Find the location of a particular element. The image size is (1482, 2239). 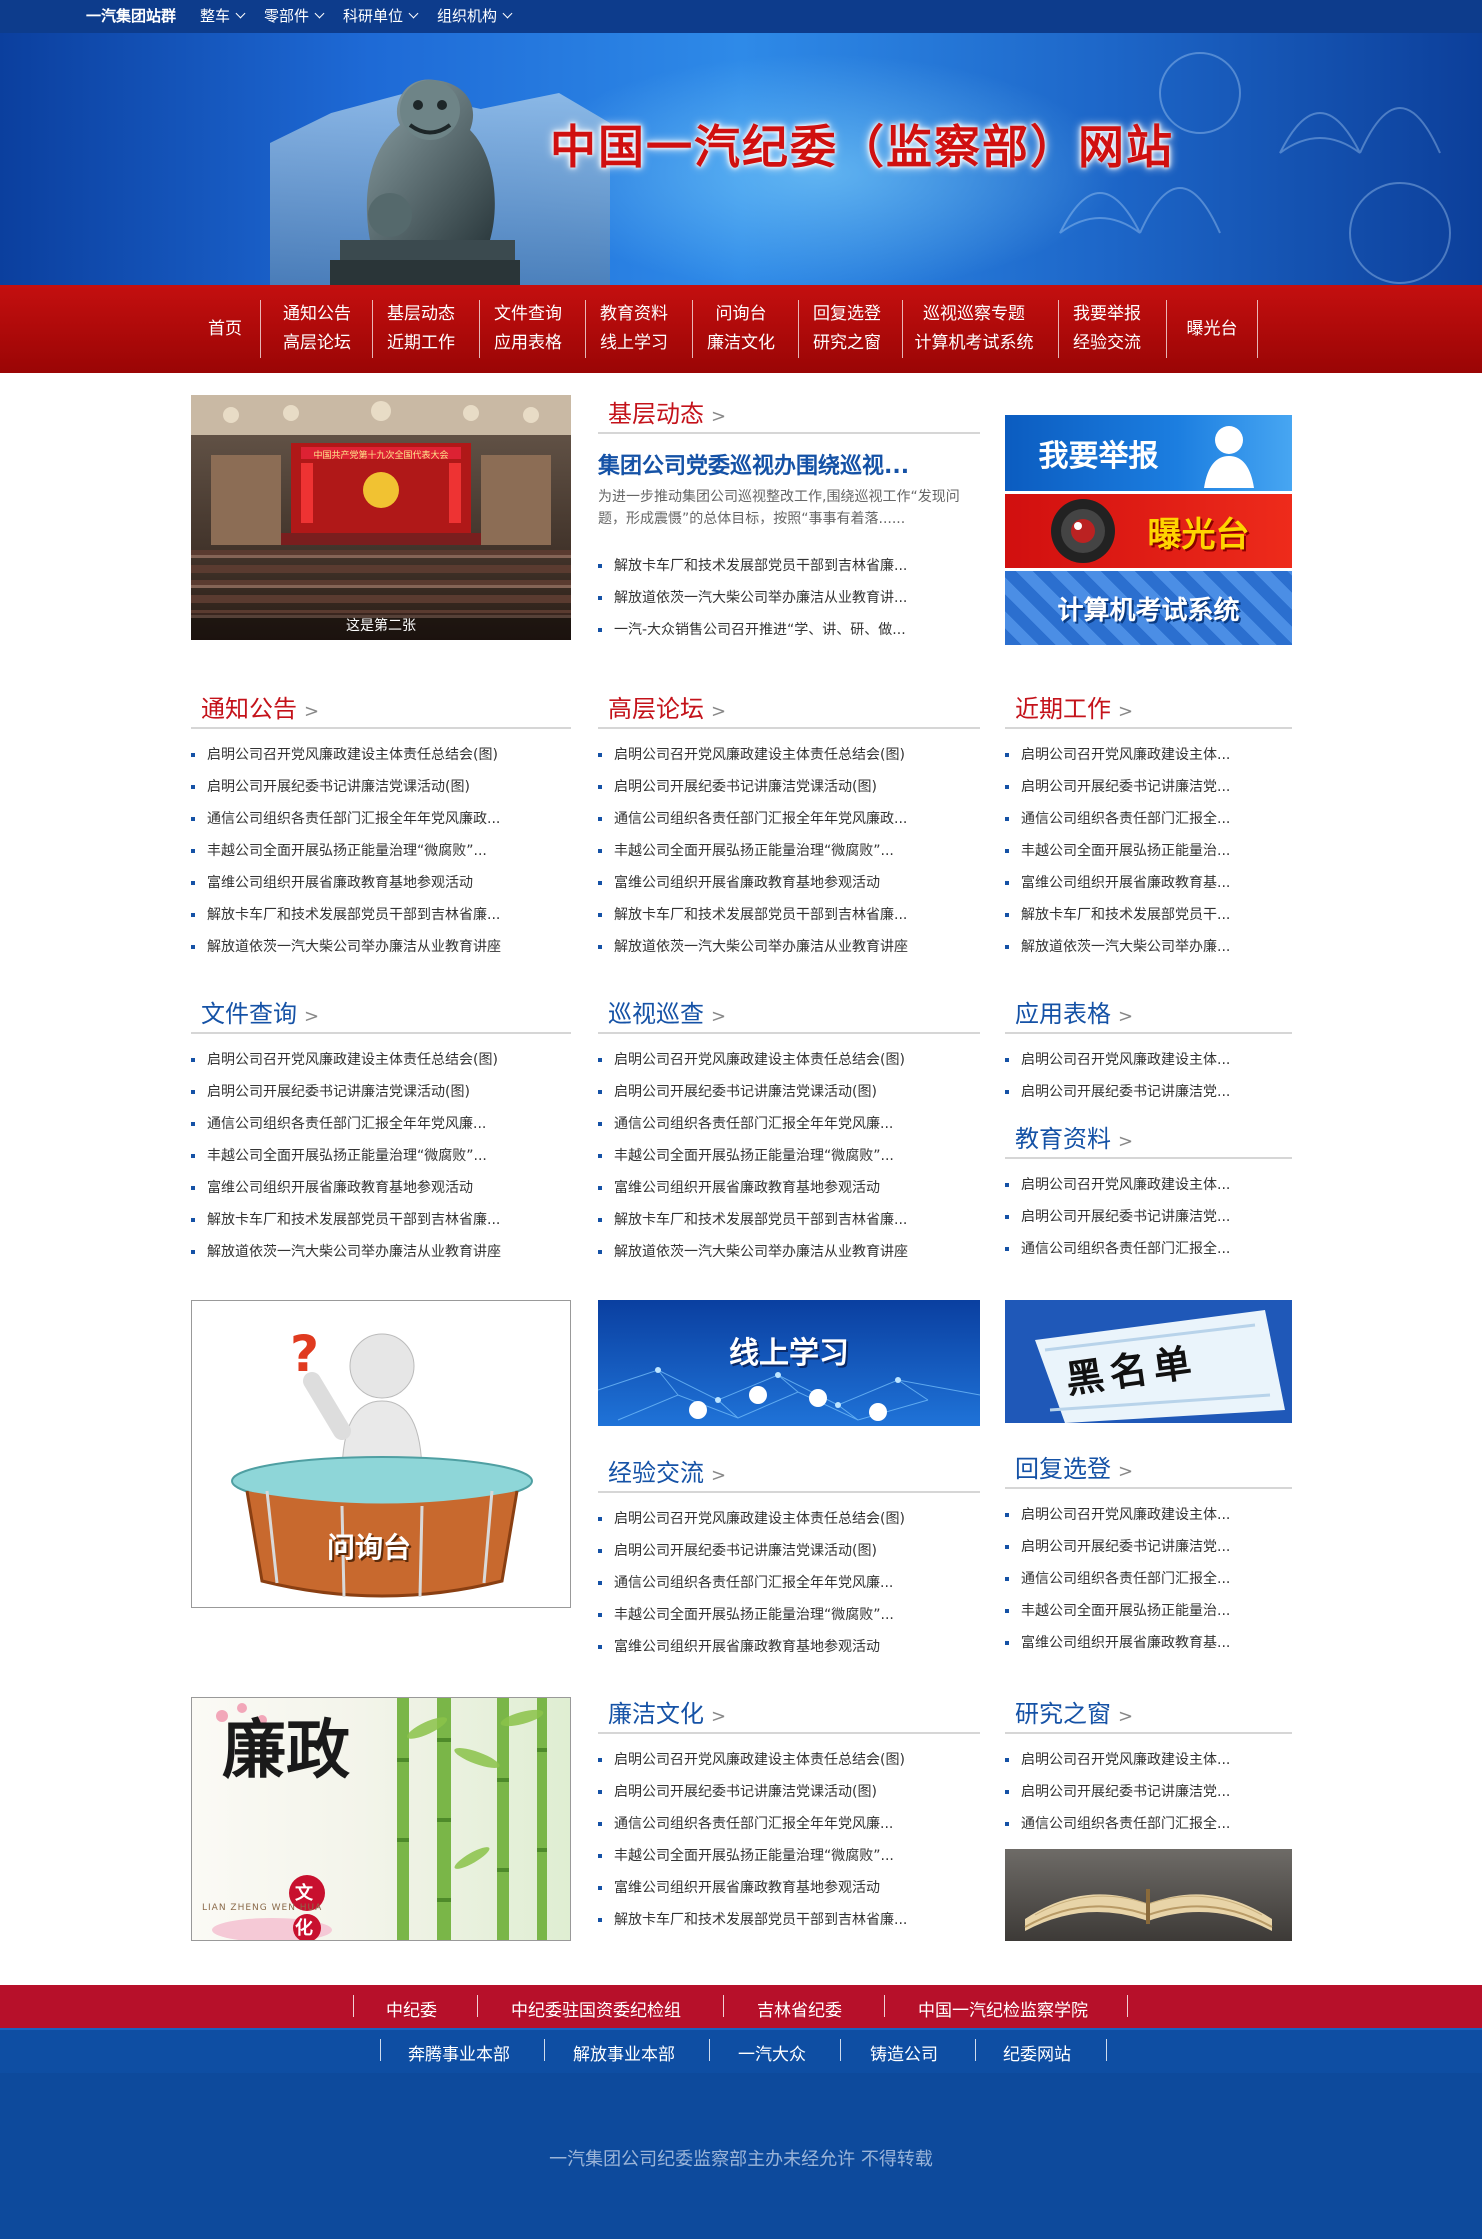

nav-research: 研究之窗 is located at coordinates (847, 343).